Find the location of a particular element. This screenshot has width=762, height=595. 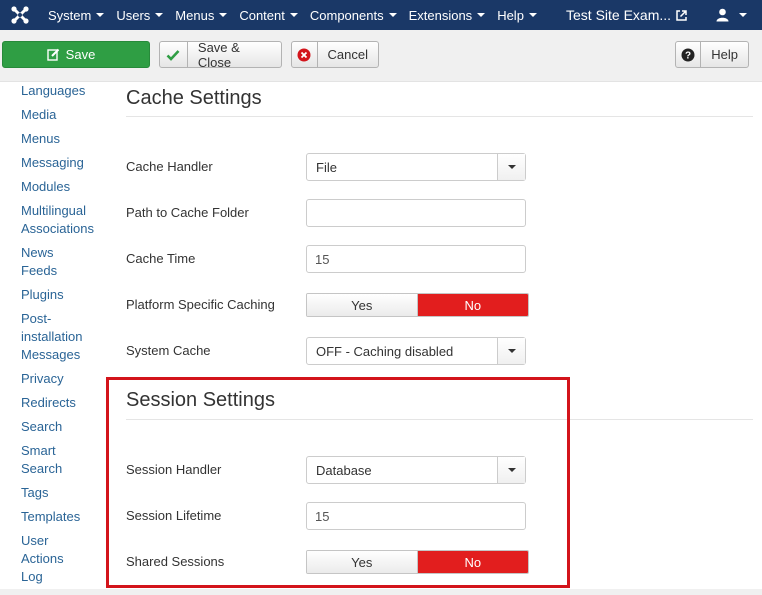

menu-help: Help is located at coordinates (517, 15).